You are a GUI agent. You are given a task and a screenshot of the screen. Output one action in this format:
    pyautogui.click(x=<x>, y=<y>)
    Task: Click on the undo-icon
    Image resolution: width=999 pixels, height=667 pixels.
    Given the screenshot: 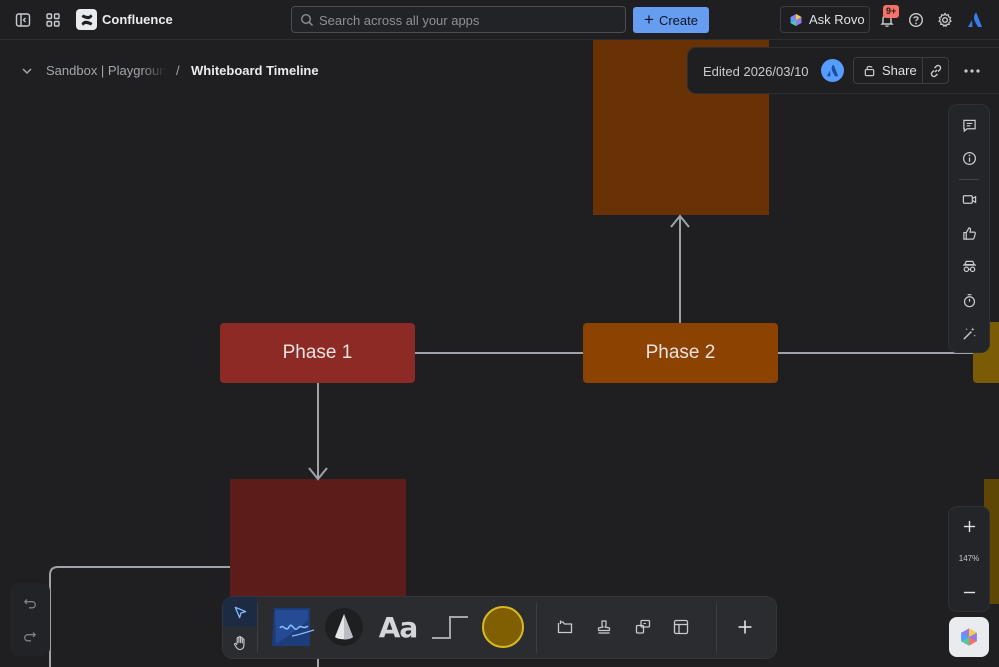 What is the action you would take?
    pyautogui.click(x=30, y=603)
    